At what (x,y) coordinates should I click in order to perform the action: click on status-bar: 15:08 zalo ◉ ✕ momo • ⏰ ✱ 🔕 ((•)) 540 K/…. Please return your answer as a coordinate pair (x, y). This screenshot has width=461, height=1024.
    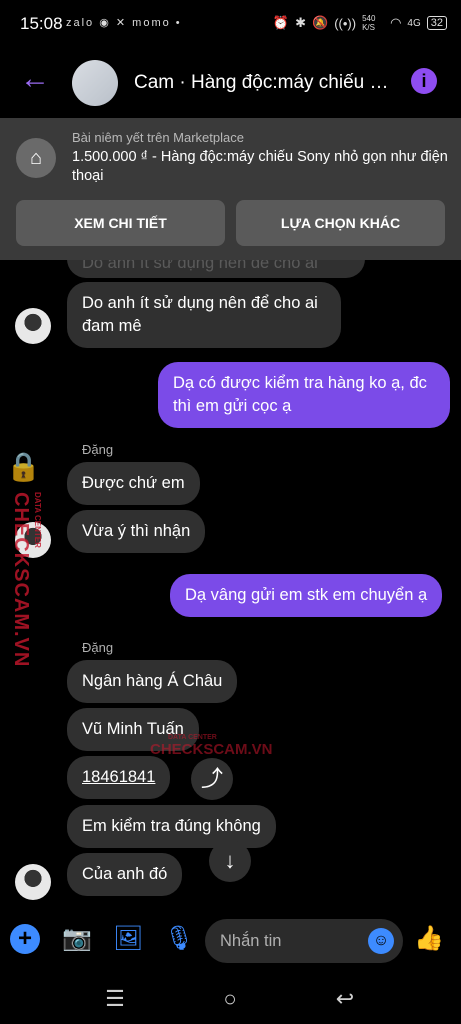
    Looking at the image, I should click on (230, 23).